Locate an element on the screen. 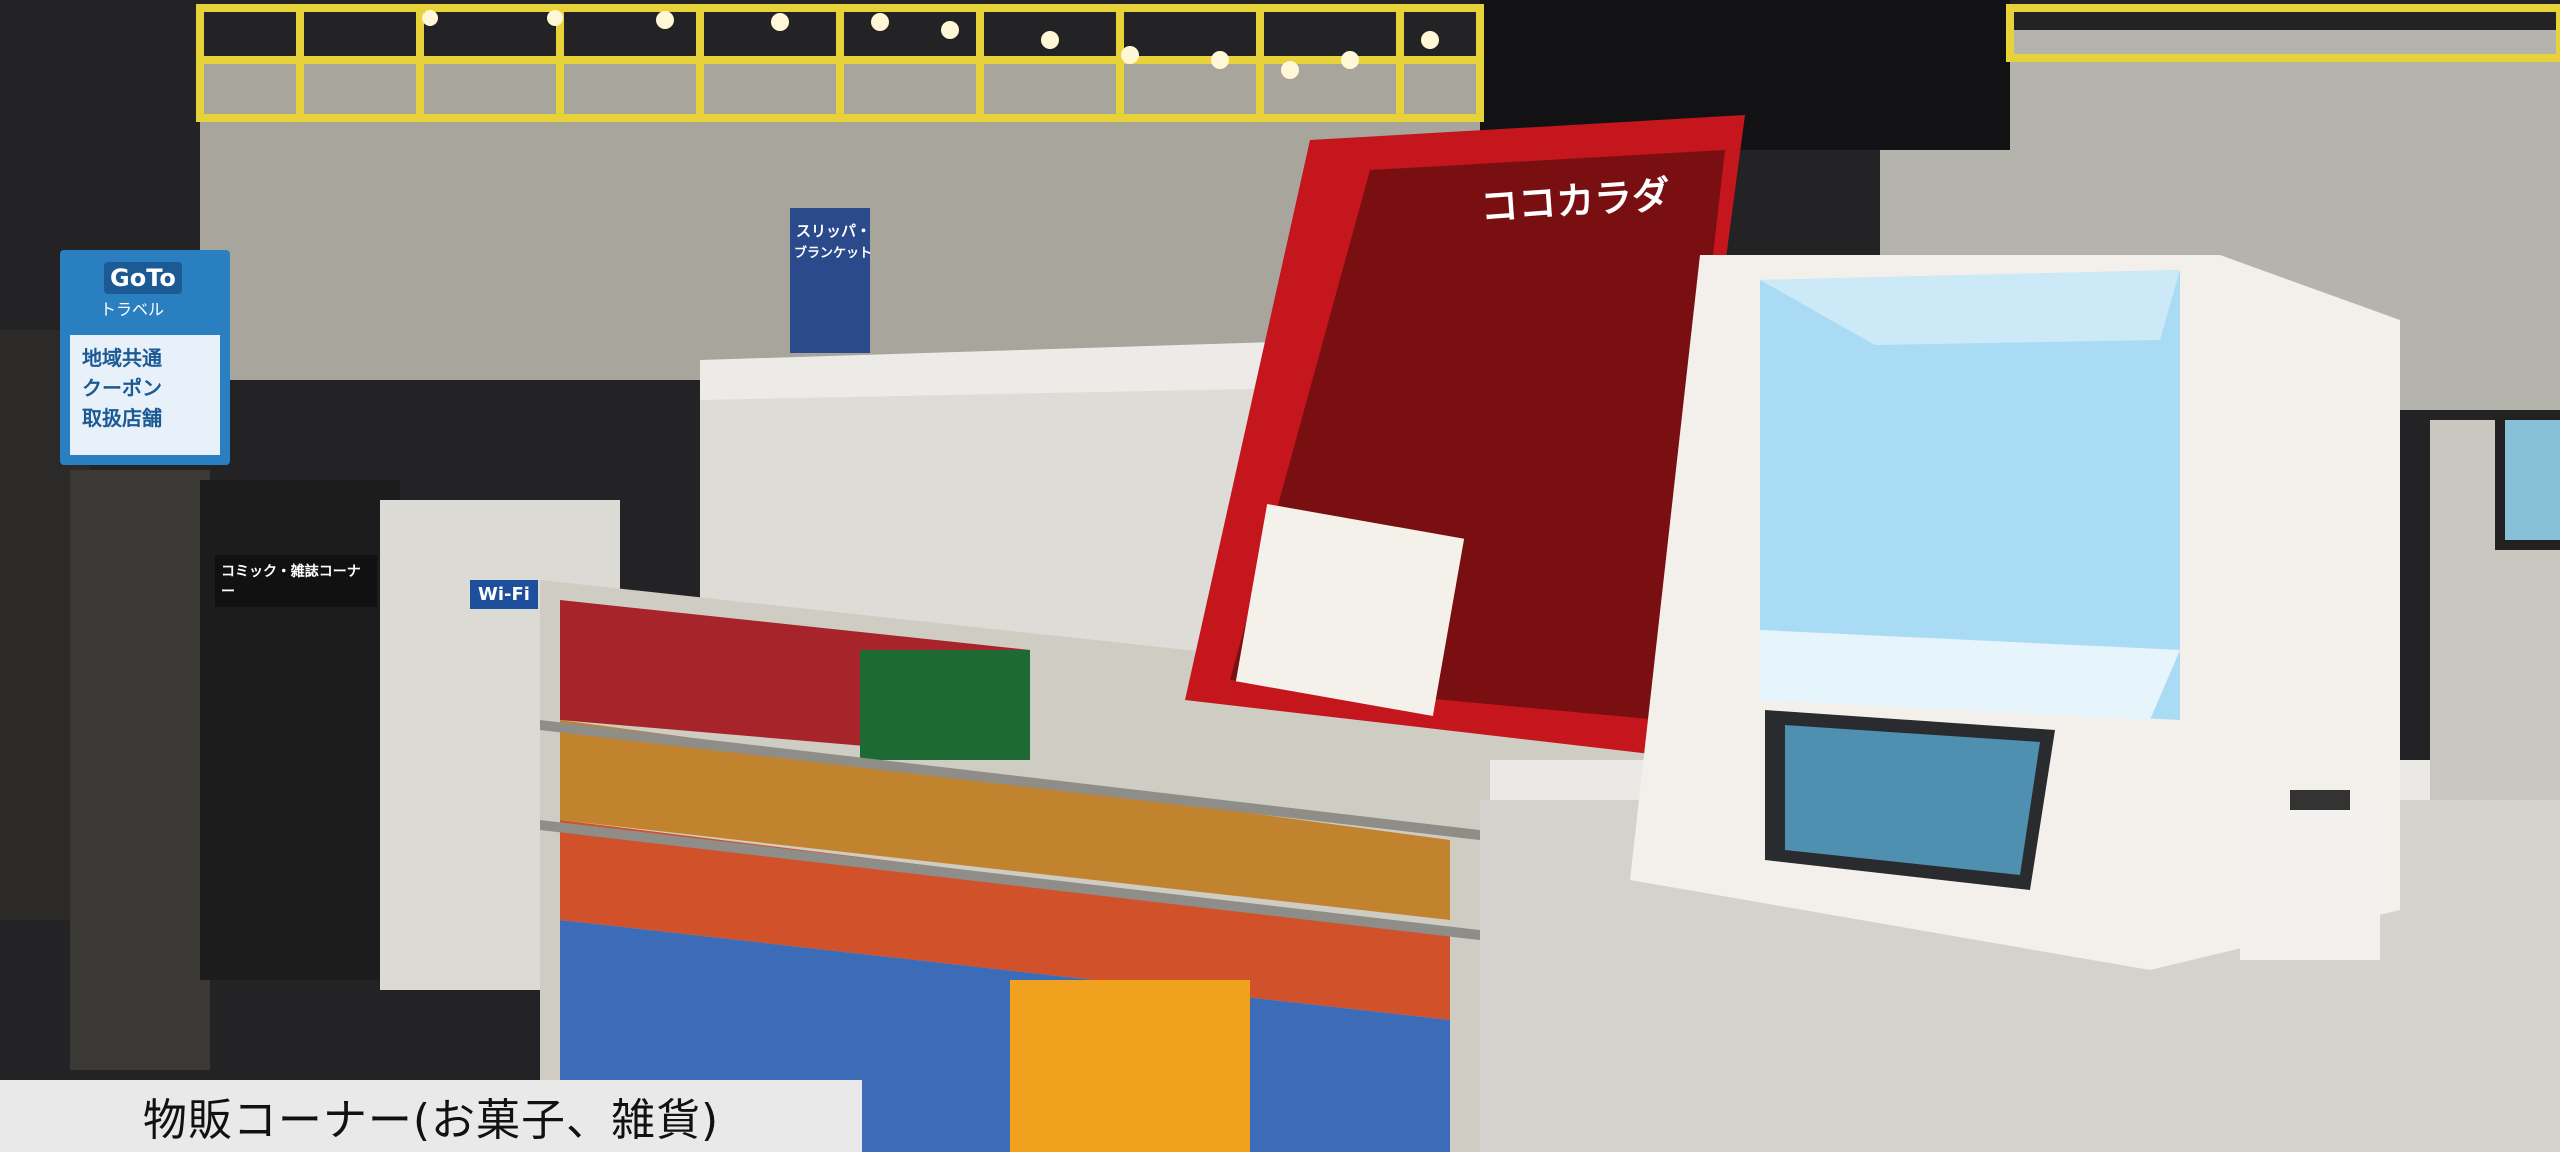 This screenshot has width=2560, height=1152. wifi-sign: Wi-Fi is located at coordinates (504, 594).